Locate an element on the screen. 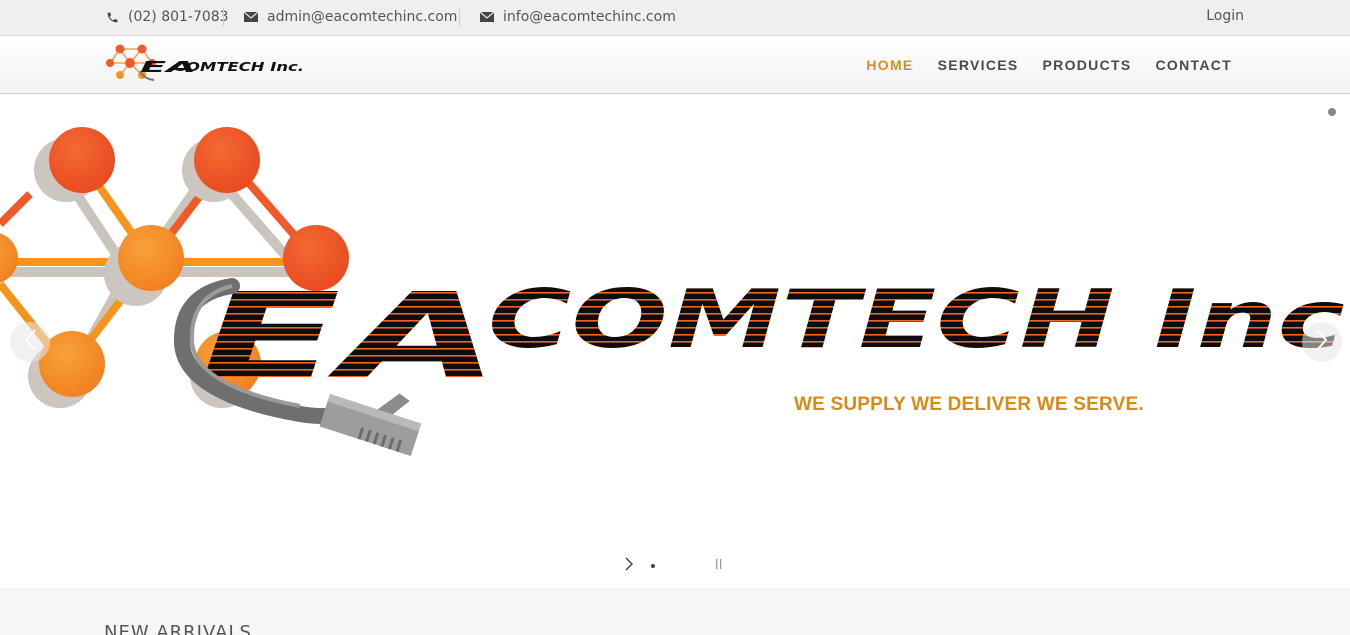 This screenshot has width=1350, height=635. main-nav: HOME SERVICES PRODUCTS CONTACT is located at coordinates (1049, 65).